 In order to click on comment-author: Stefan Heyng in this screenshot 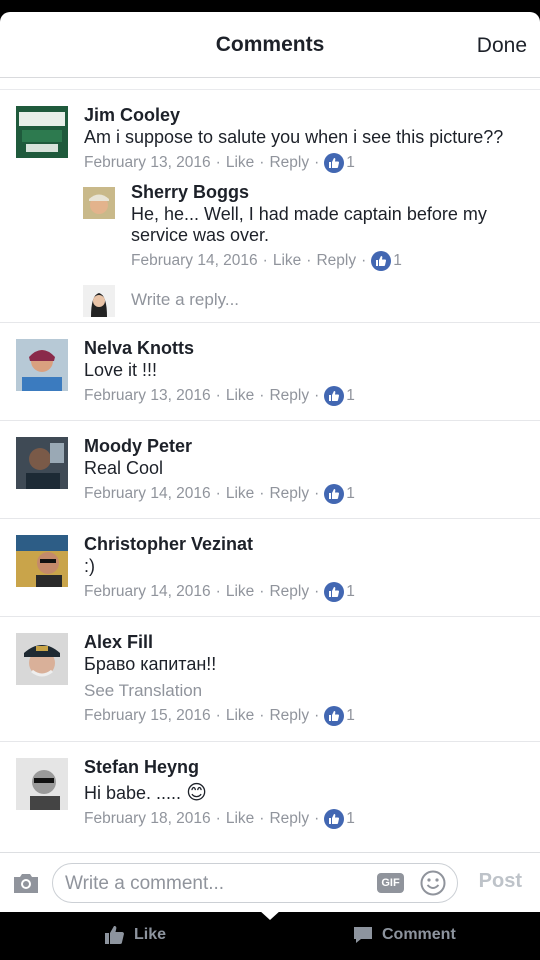, I will do `click(308, 767)`.